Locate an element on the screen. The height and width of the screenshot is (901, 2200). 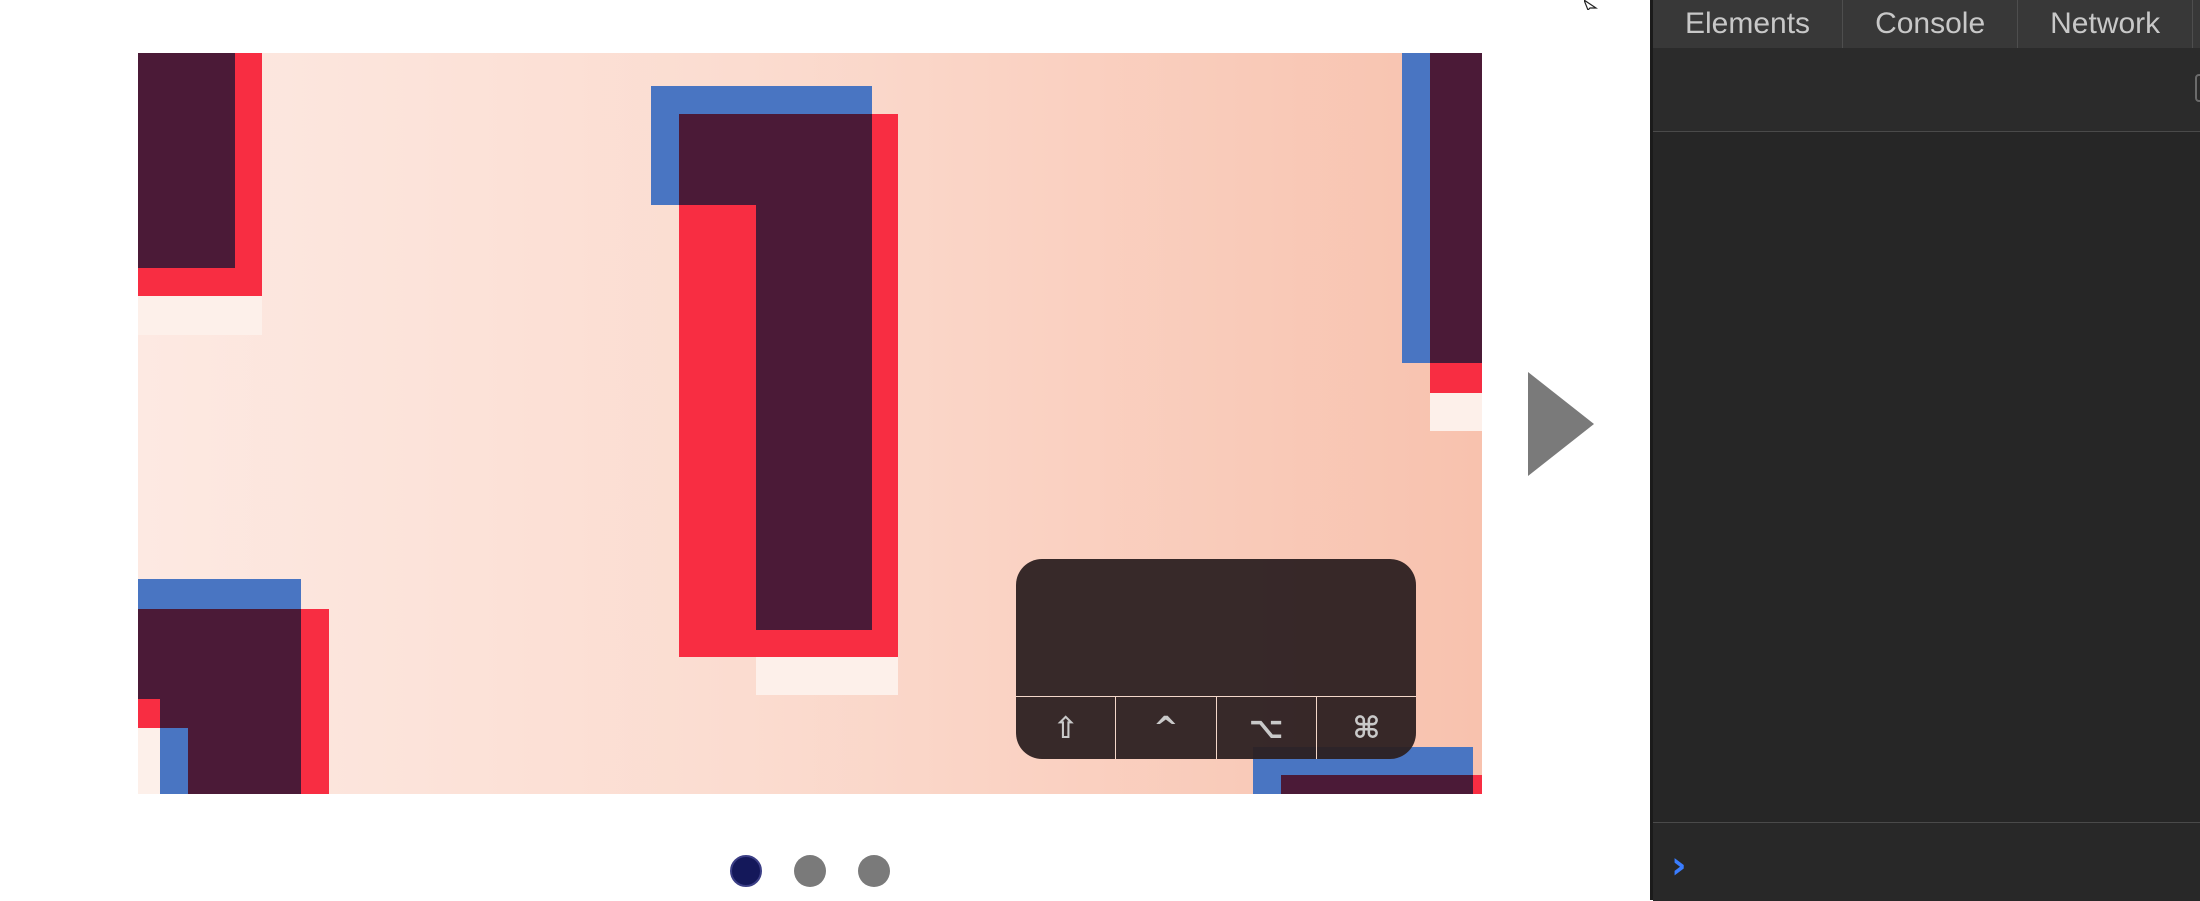
console-input: › is located at coordinates (1926, 861).